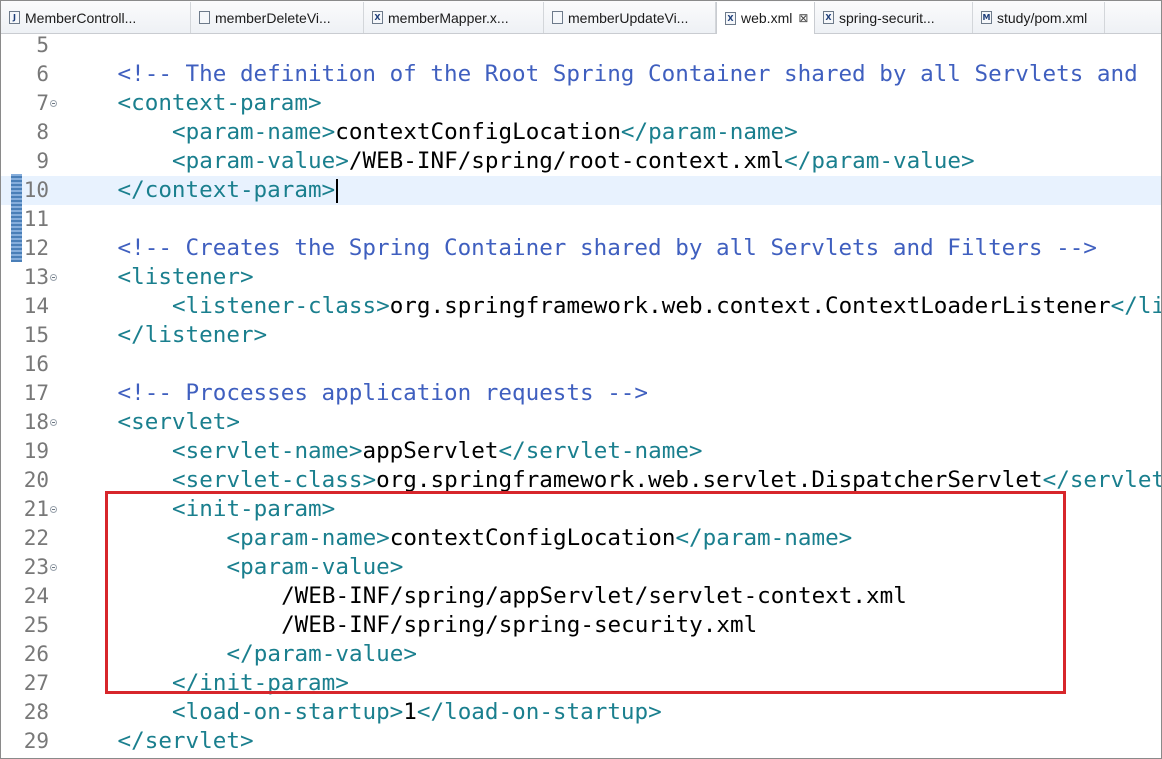 The height and width of the screenshot is (759, 1162). I want to click on line-number: 25, so click(36, 625).